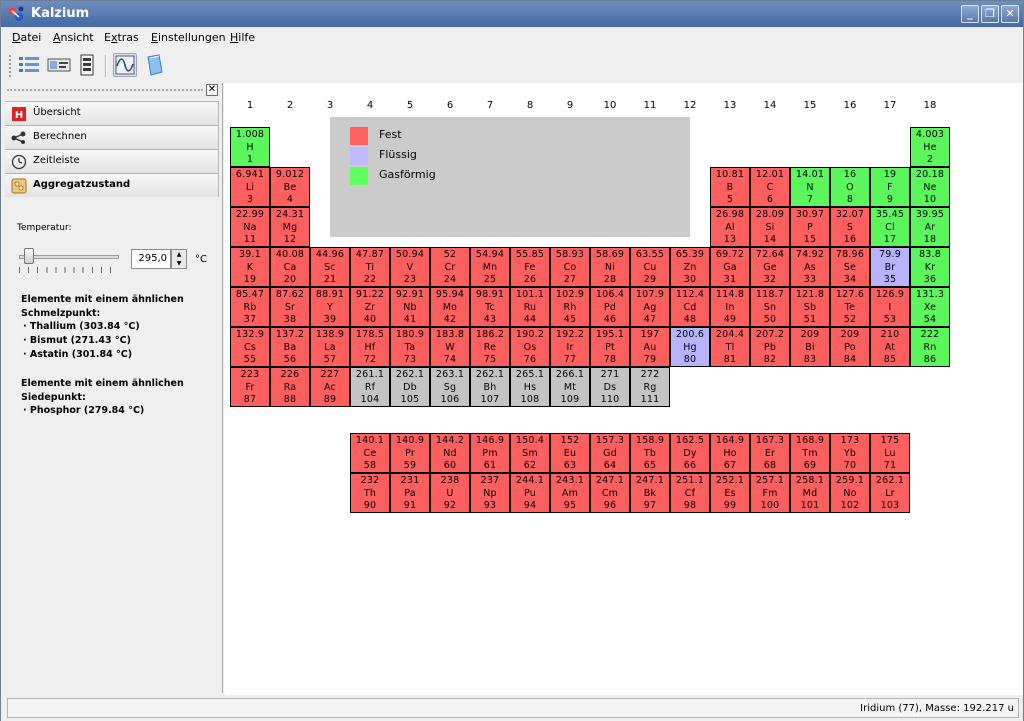  What do you see at coordinates (810, 227) in the screenshot?
I see `element-cell-p: 30.97 P 15` at bounding box center [810, 227].